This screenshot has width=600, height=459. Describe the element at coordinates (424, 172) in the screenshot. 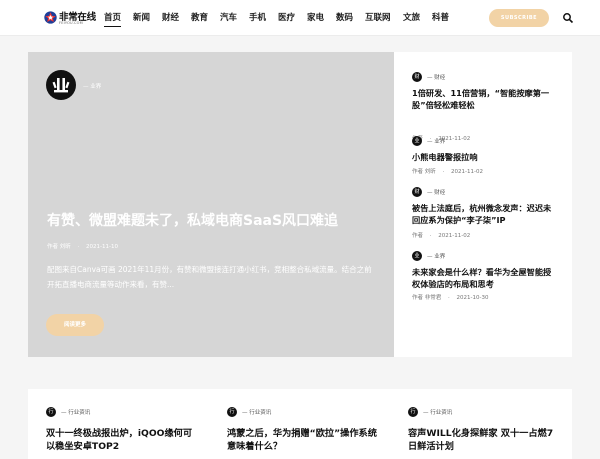

I see `side-article-author: 作者 刘昕` at that location.